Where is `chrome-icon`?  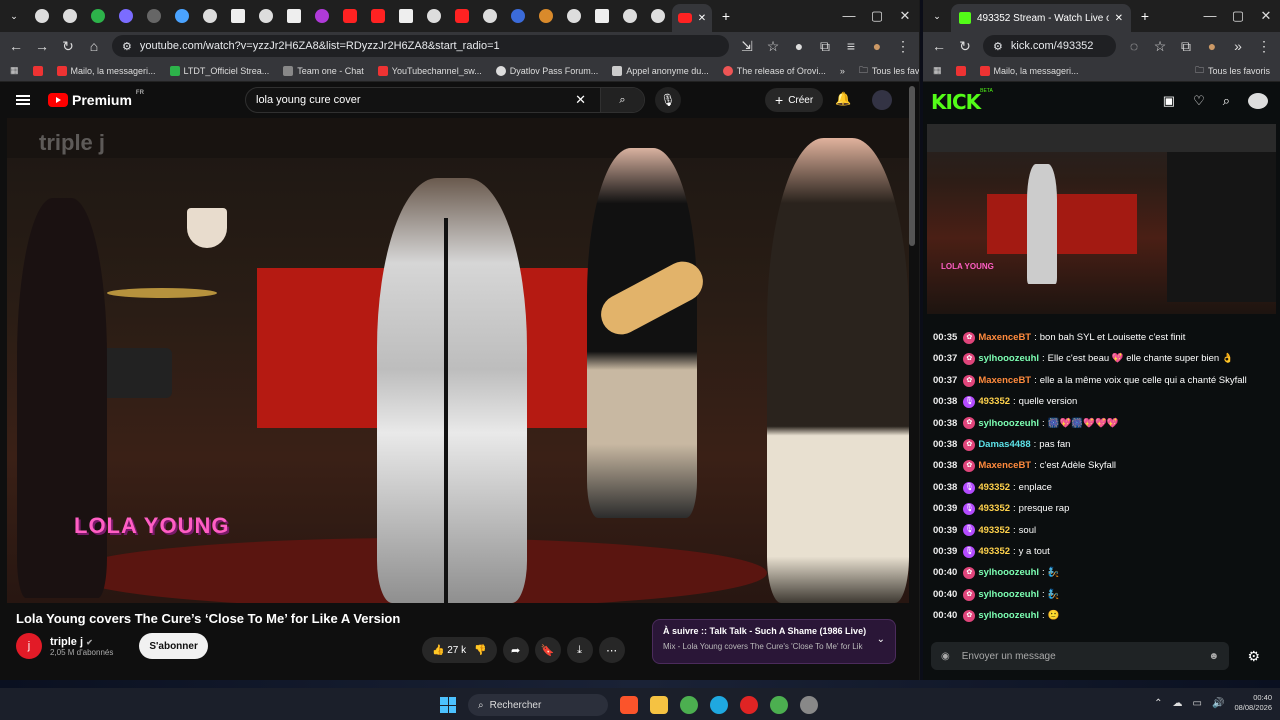 chrome-icon is located at coordinates (779, 705).